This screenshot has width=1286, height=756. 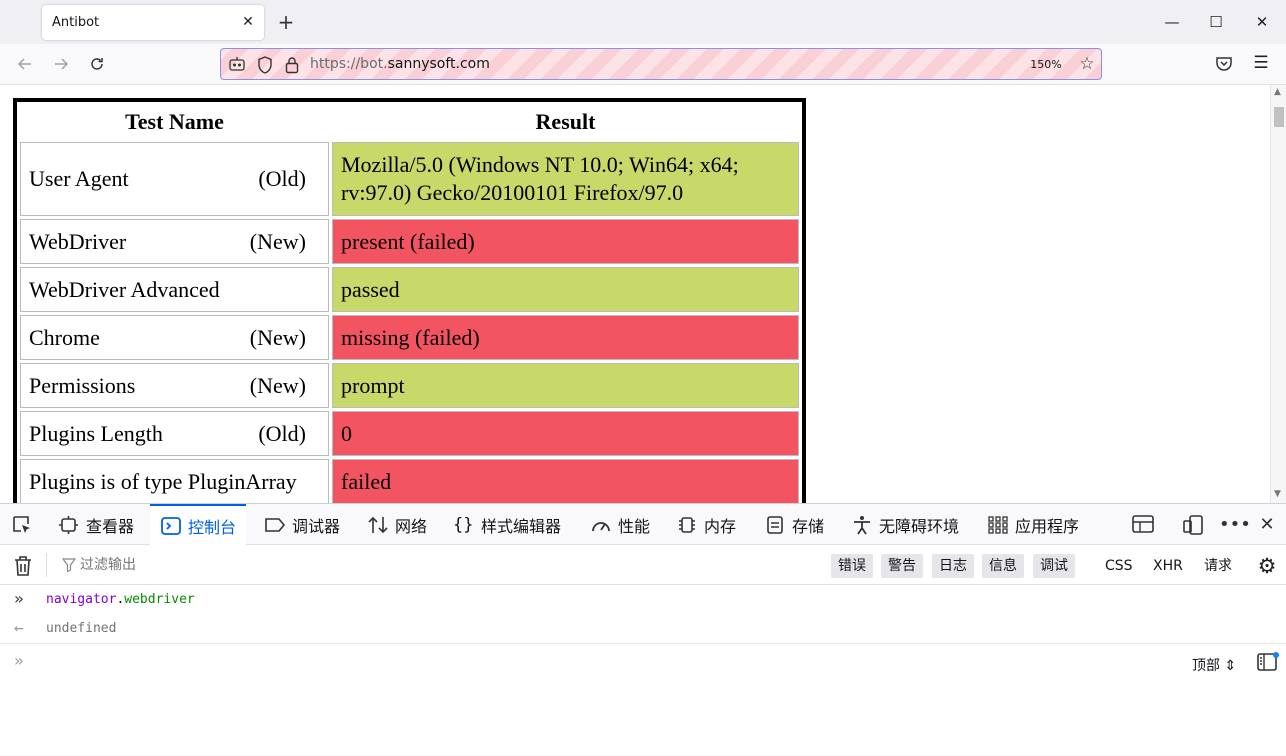 I want to click on shield-icon, so click(x=265, y=65).